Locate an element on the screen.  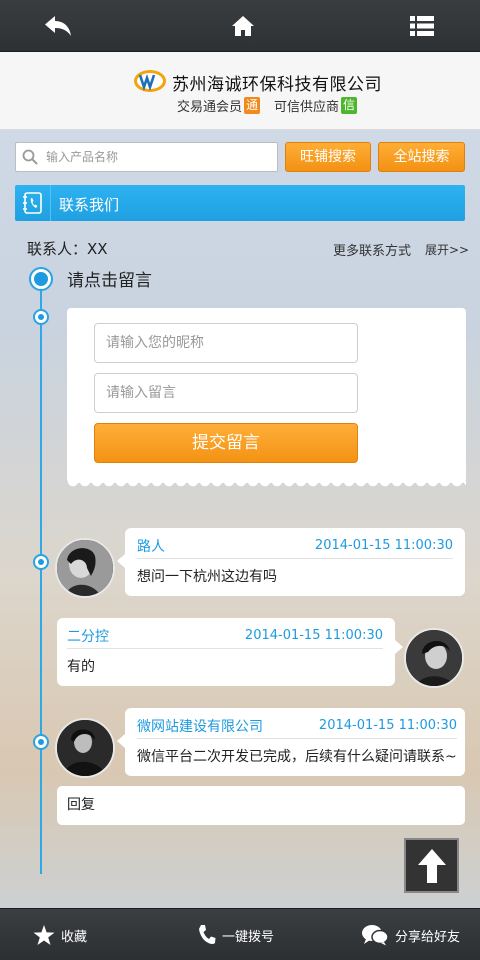
share-button: 分享给好友 is located at coordinates (410, 934).